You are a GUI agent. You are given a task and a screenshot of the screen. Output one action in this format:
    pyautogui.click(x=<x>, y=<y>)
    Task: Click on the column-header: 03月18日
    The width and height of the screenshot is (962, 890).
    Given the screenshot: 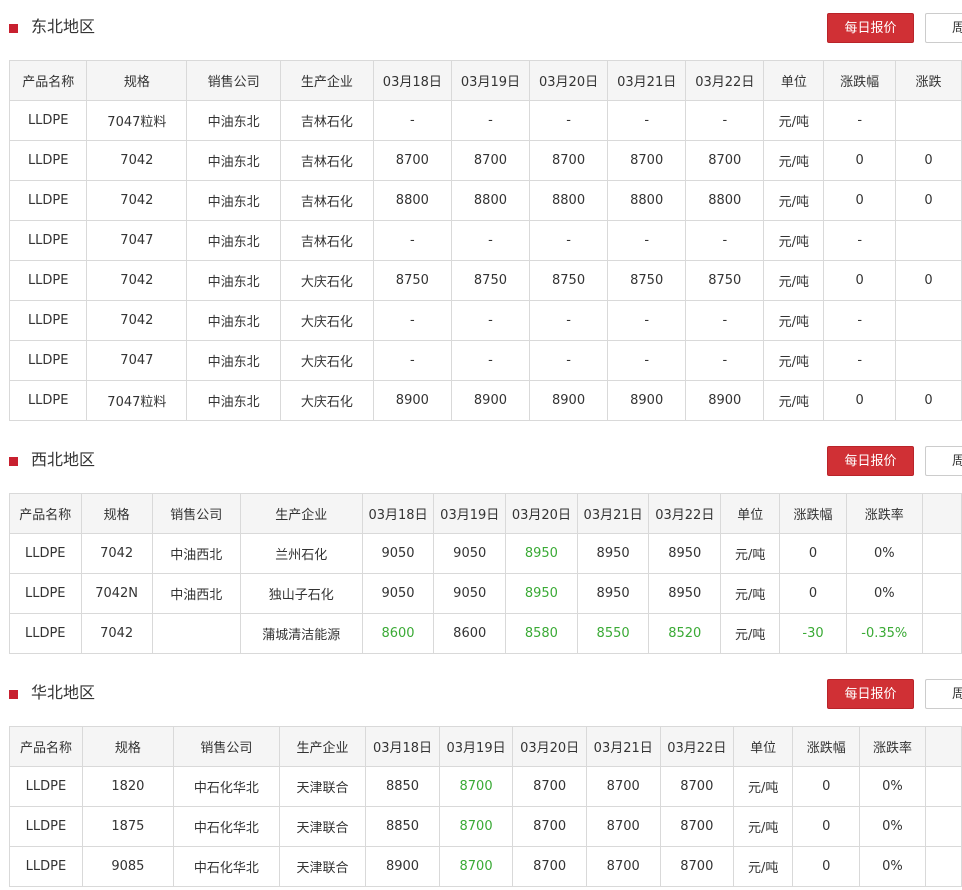 What is the action you would take?
    pyautogui.click(x=402, y=746)
    